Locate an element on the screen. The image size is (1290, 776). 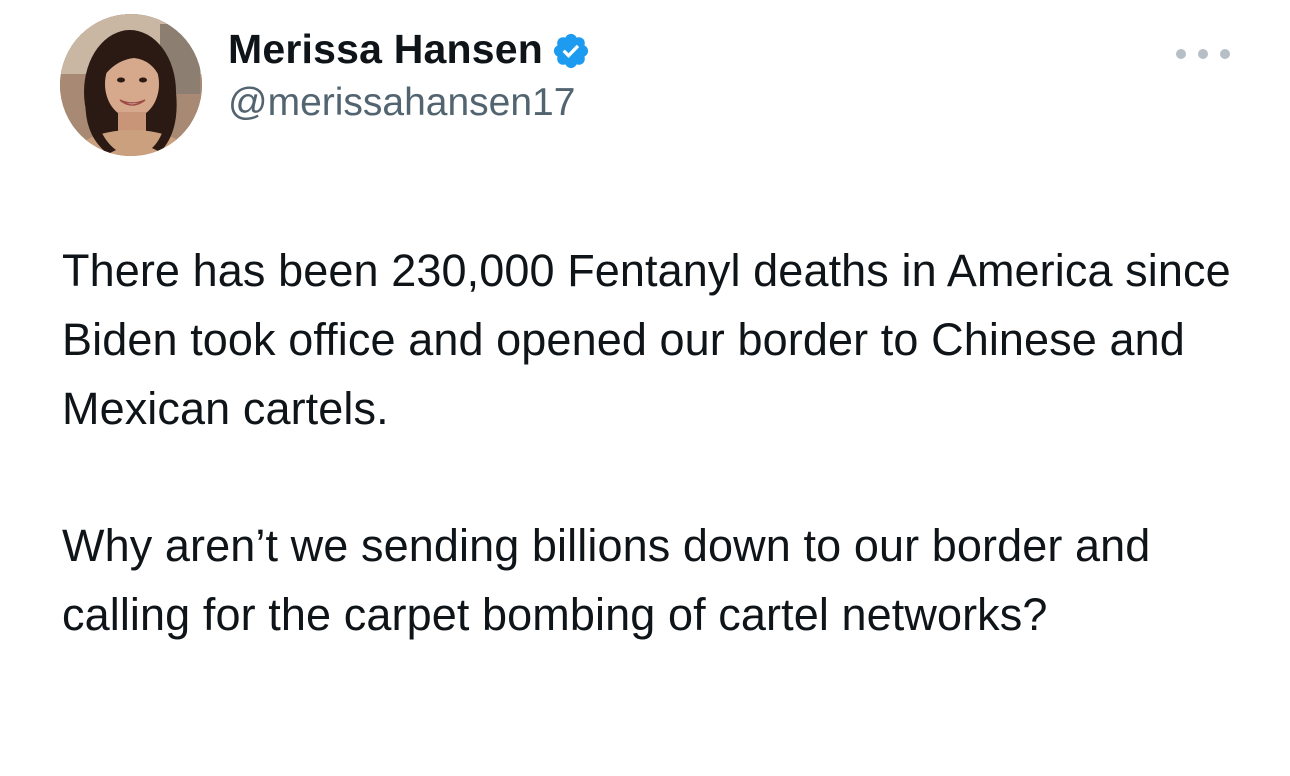
more-options-icon is located at coordinates (1203, 54).